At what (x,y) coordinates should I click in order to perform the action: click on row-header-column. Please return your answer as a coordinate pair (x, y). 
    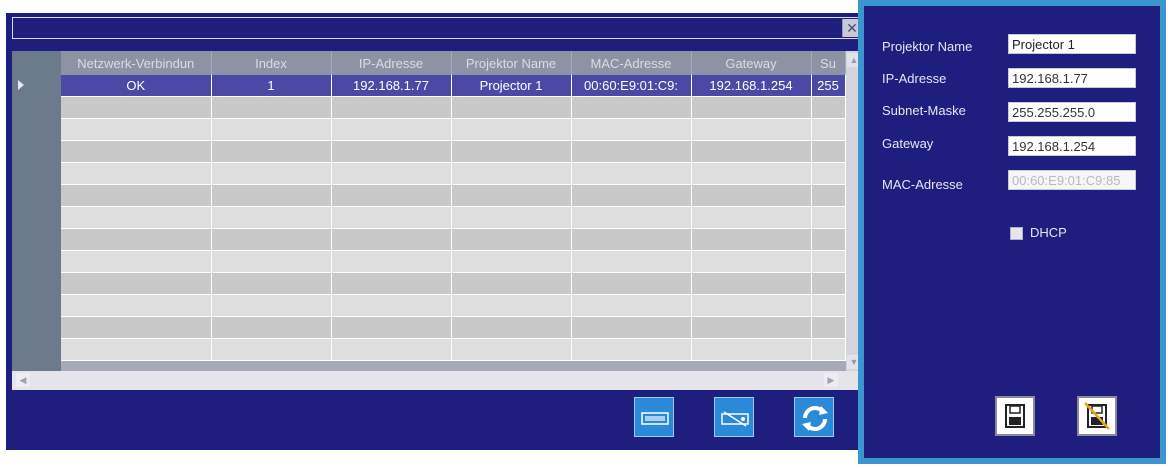
    Looking at the image, I should click on (36, 211).